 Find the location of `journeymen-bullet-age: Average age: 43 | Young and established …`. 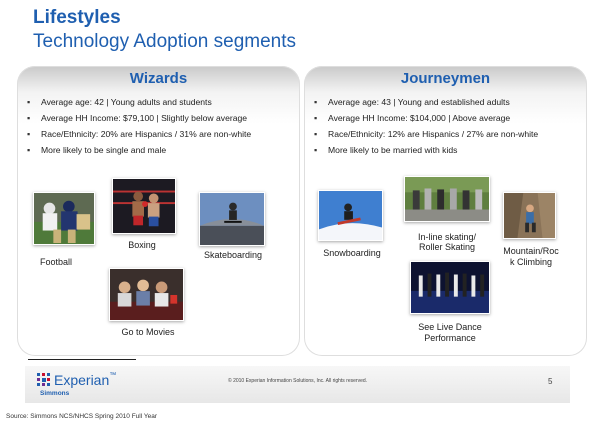

journeymen-bullet-age: Average age: 43 | Young and established … is located at coordinates (448, 104).